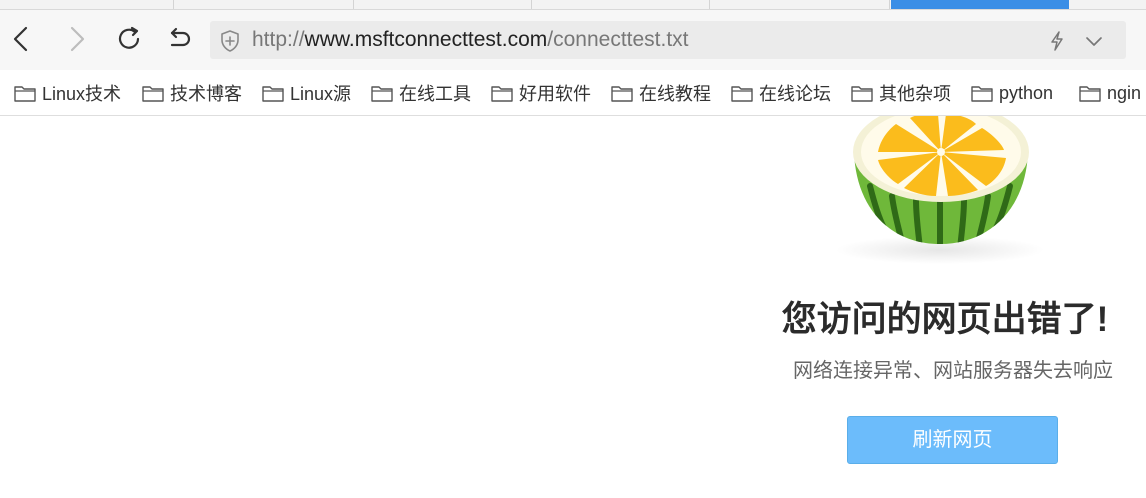 This screenshot has width=1146, height=498. What do you see at coordinates (940, 190) in the screenshot?
I see `watermelon-lemon-icon` at bounding box center [940, 190].